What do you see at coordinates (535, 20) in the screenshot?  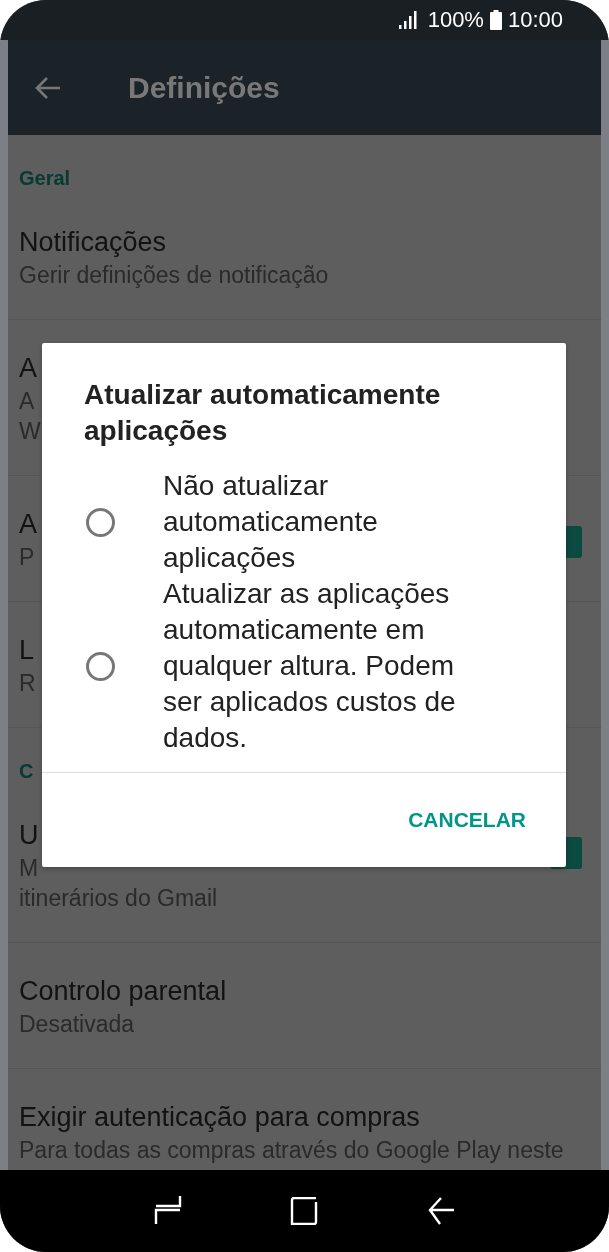 I see `clock: 10:00` at bounding box center [535, 20].